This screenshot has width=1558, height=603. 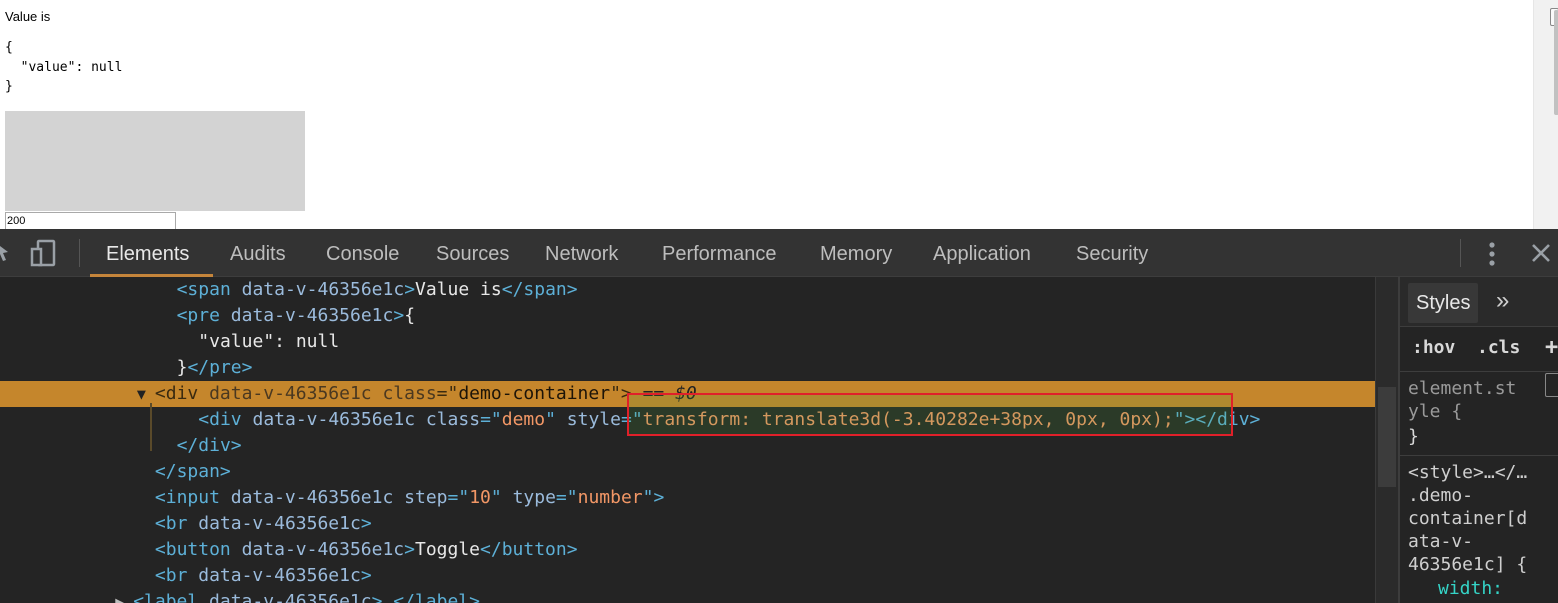 What do you see at coordinates (362, 253) in the screenshot?
I see `tab-console: Console` at bounding box center [362, 253].